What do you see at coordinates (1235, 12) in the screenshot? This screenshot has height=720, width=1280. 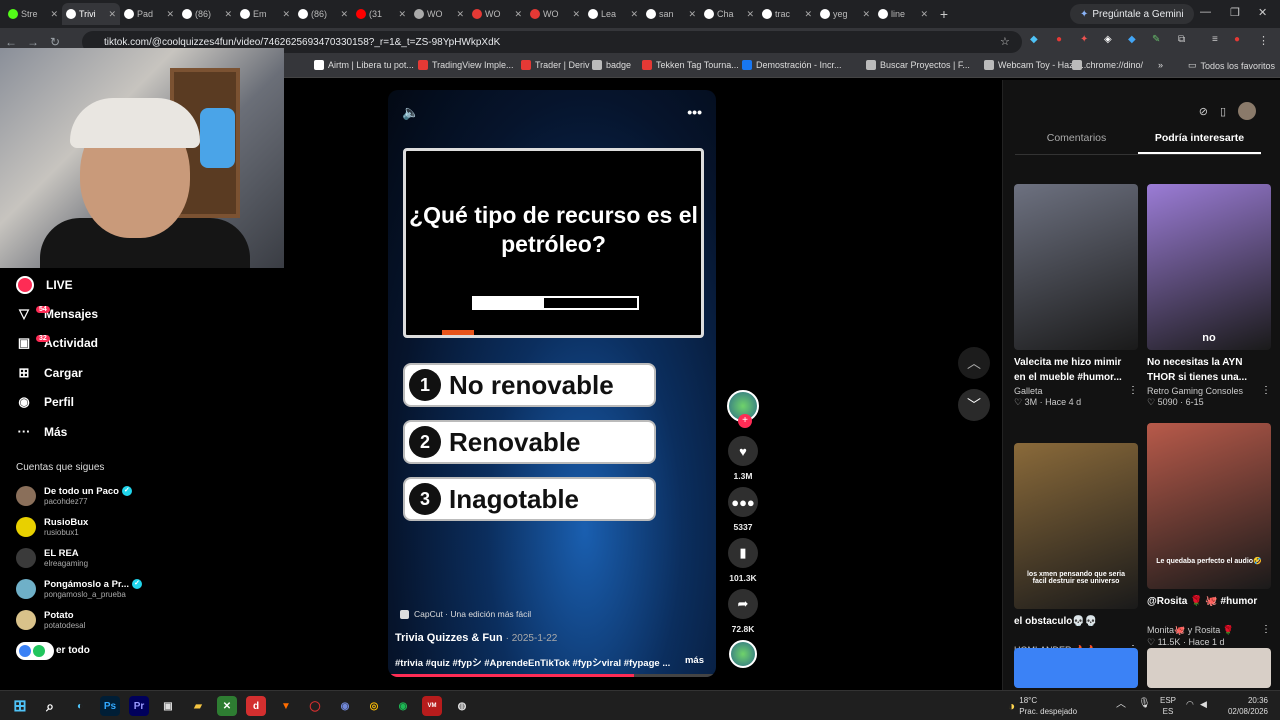 I see `maximize-icon: ❐` at bounding box center [1235, 12].